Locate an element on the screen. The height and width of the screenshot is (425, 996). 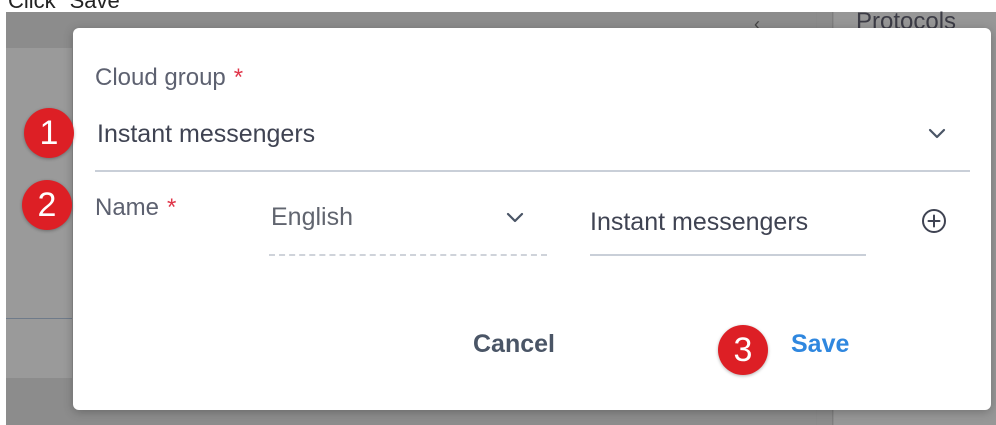
language-underline is located at coordinates (408, 255).